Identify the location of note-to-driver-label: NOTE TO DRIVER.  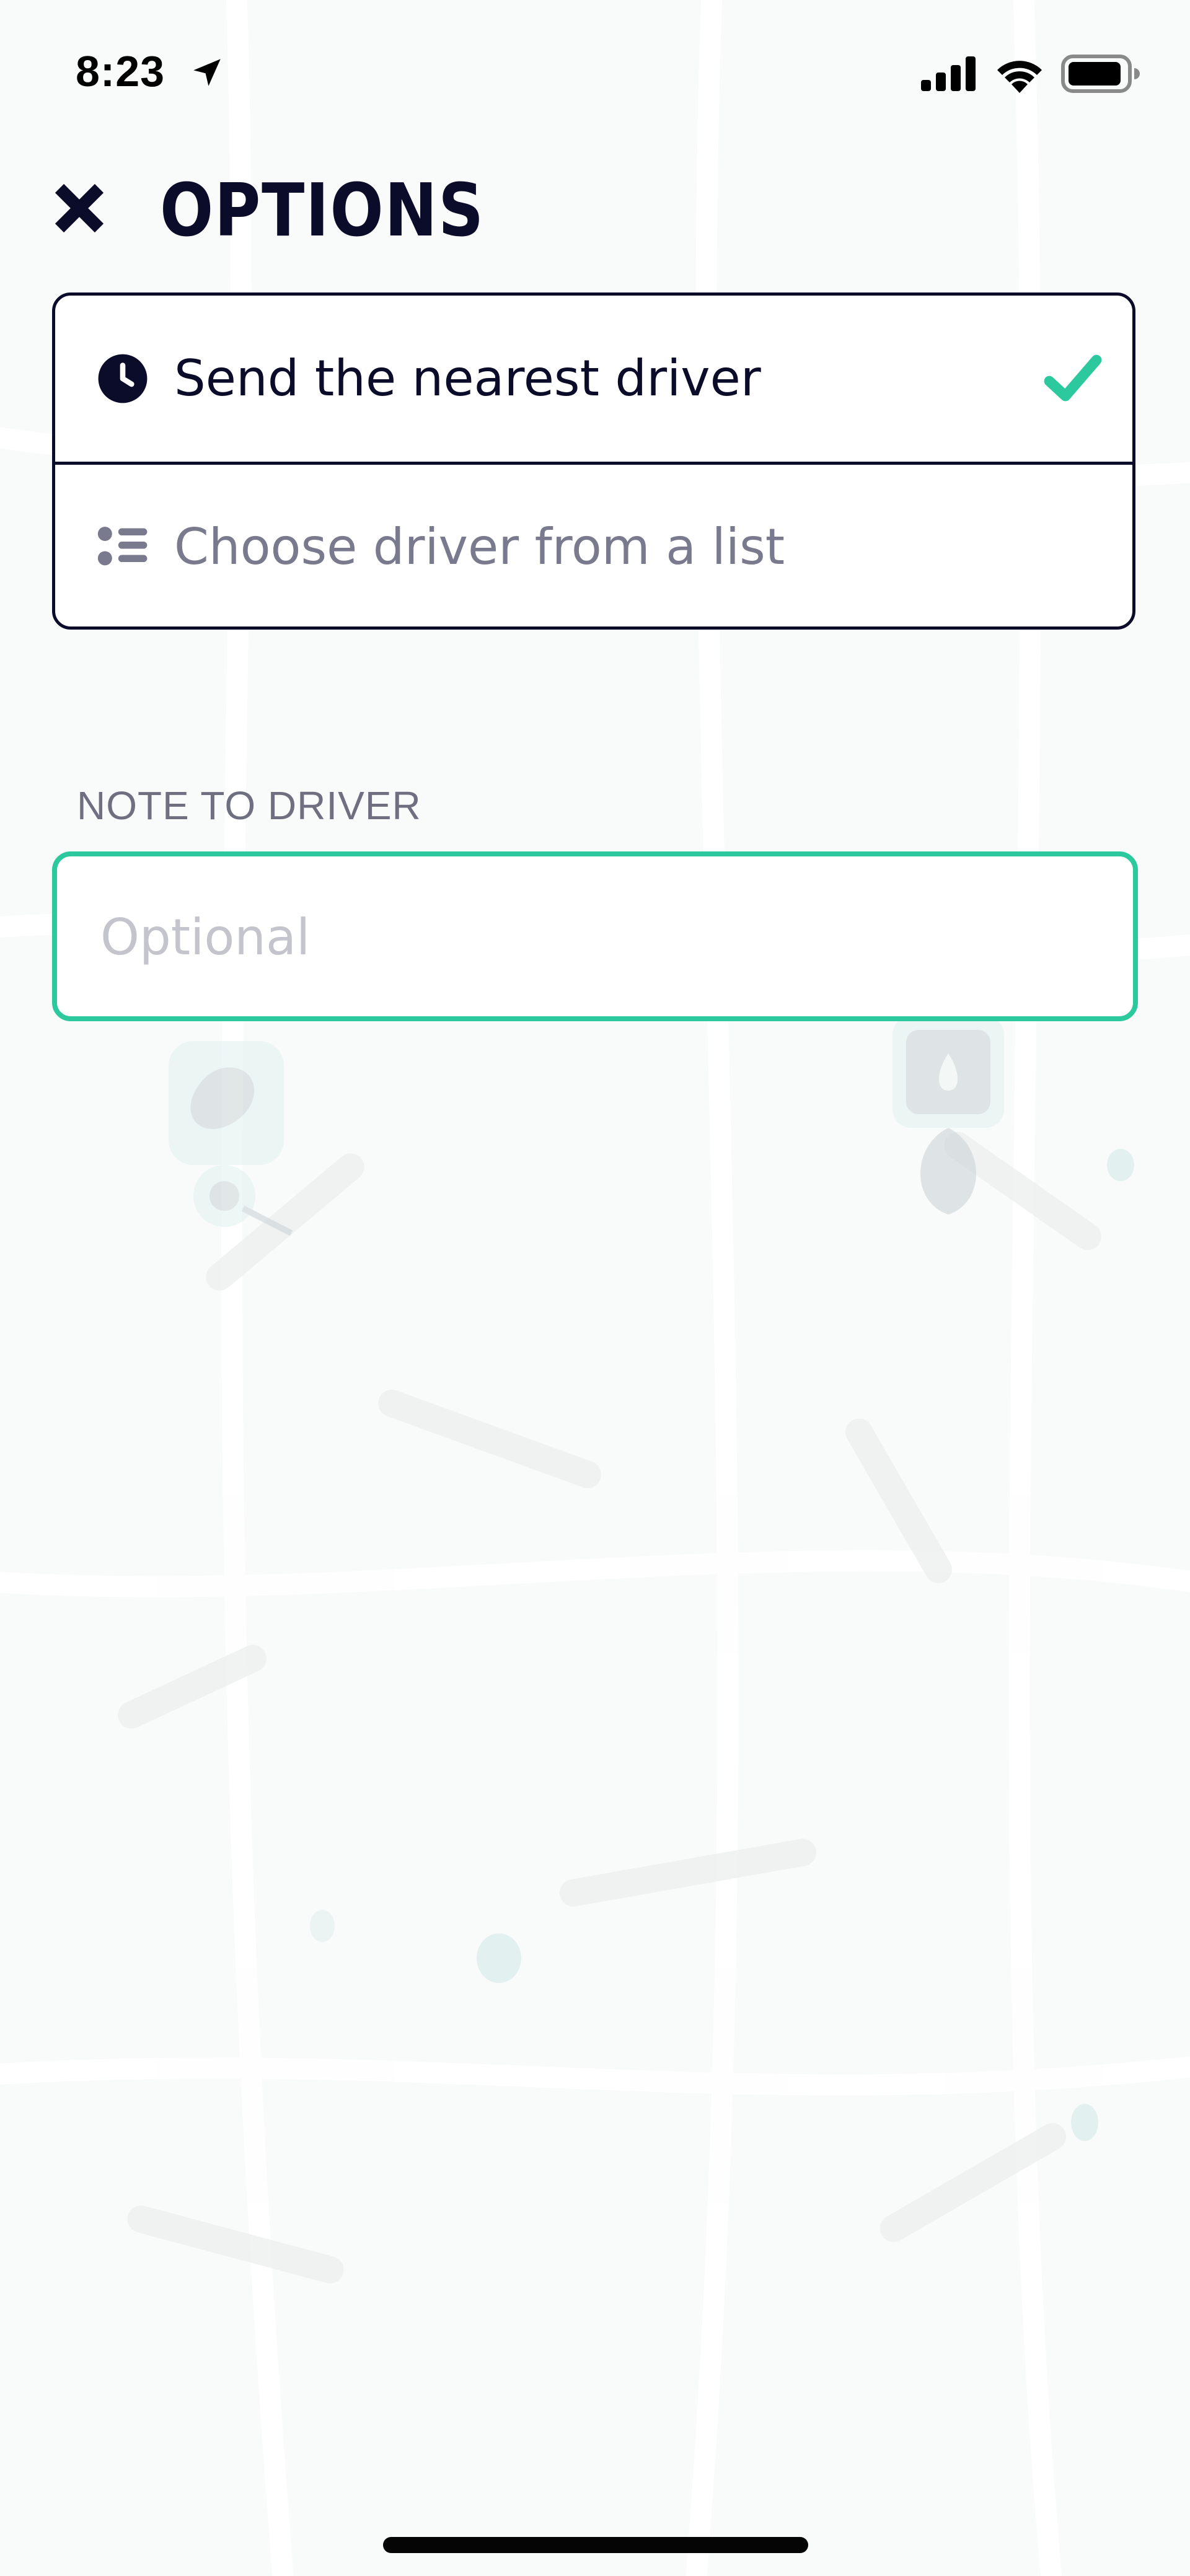
(249, 805).